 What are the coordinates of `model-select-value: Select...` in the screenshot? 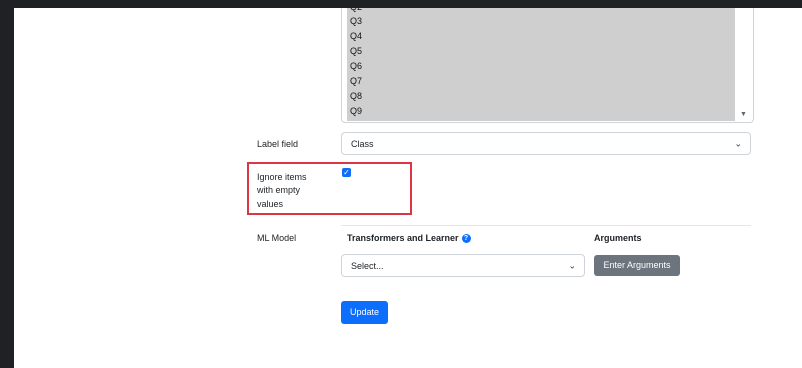 It's located at (367, 265).